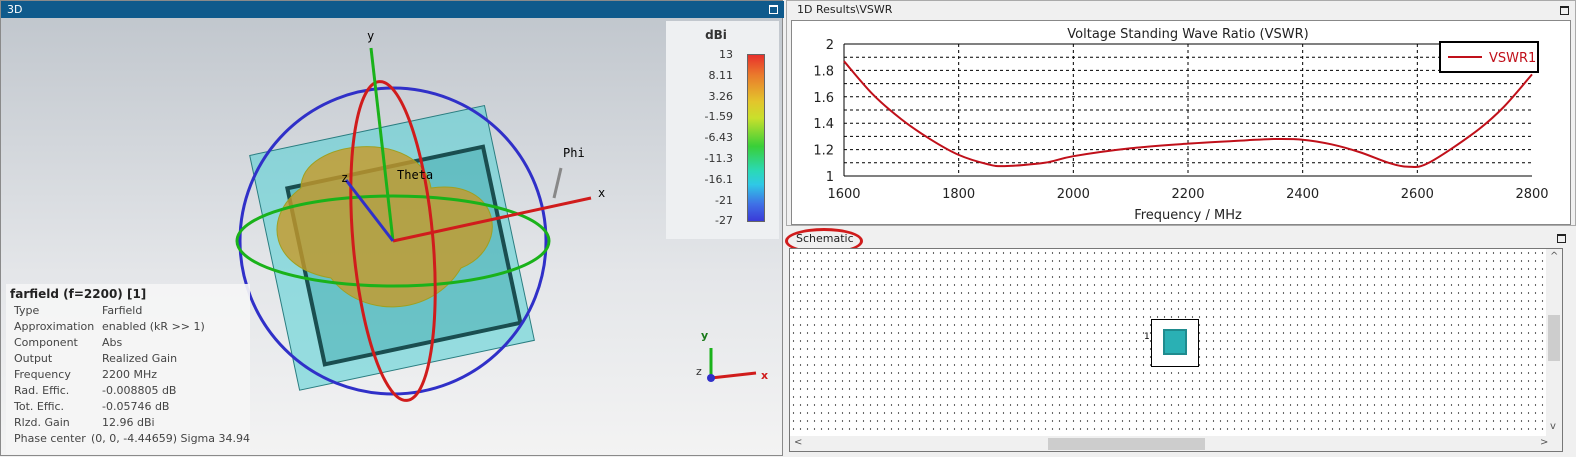  Describe the element at coordinates (1188, 114) in the screenshot. I see `series-line-VSWR1` at that location.